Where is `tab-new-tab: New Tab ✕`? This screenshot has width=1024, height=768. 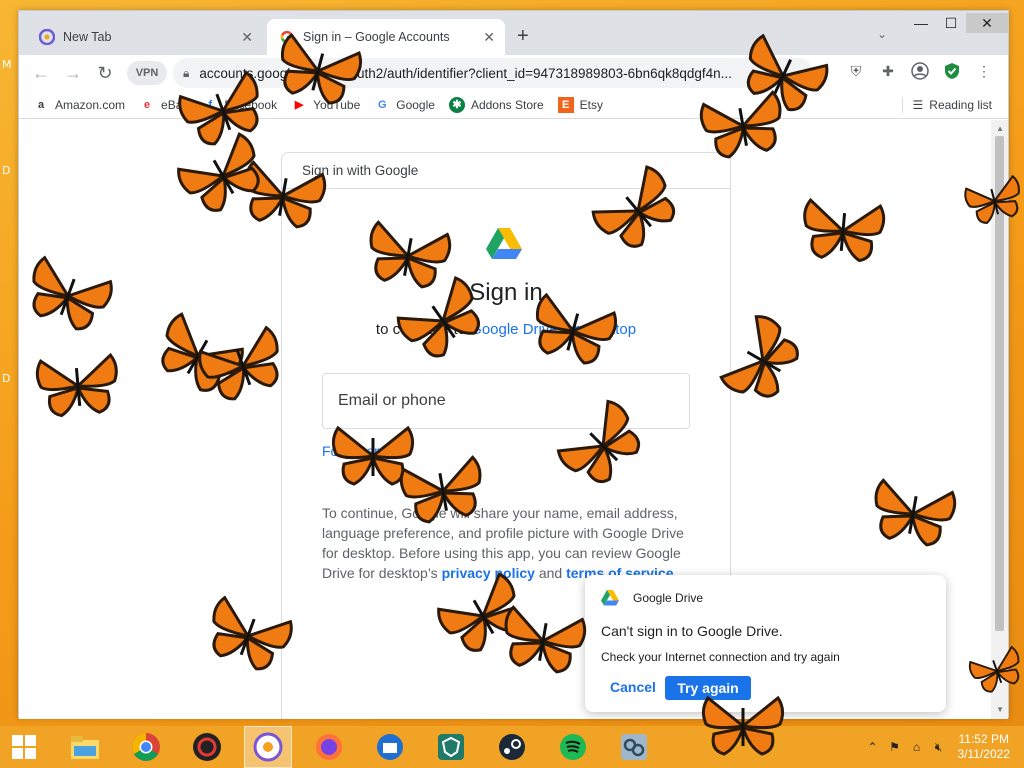
tab-new-tab: New Tab ✕ is located at coordinates (145, 37).